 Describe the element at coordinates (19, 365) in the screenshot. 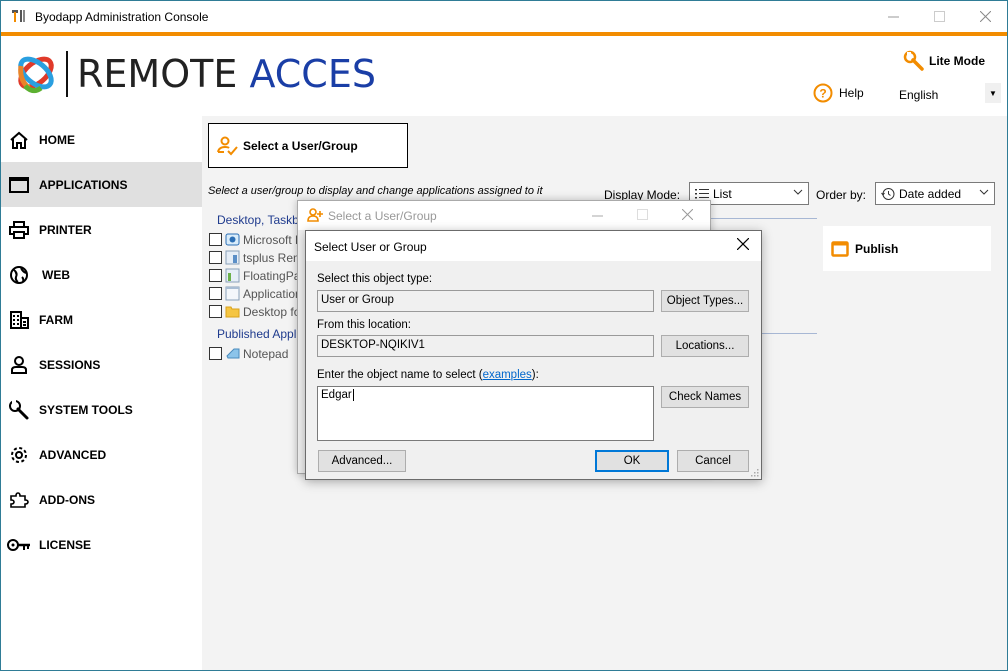

I see `user-icon` at that location.